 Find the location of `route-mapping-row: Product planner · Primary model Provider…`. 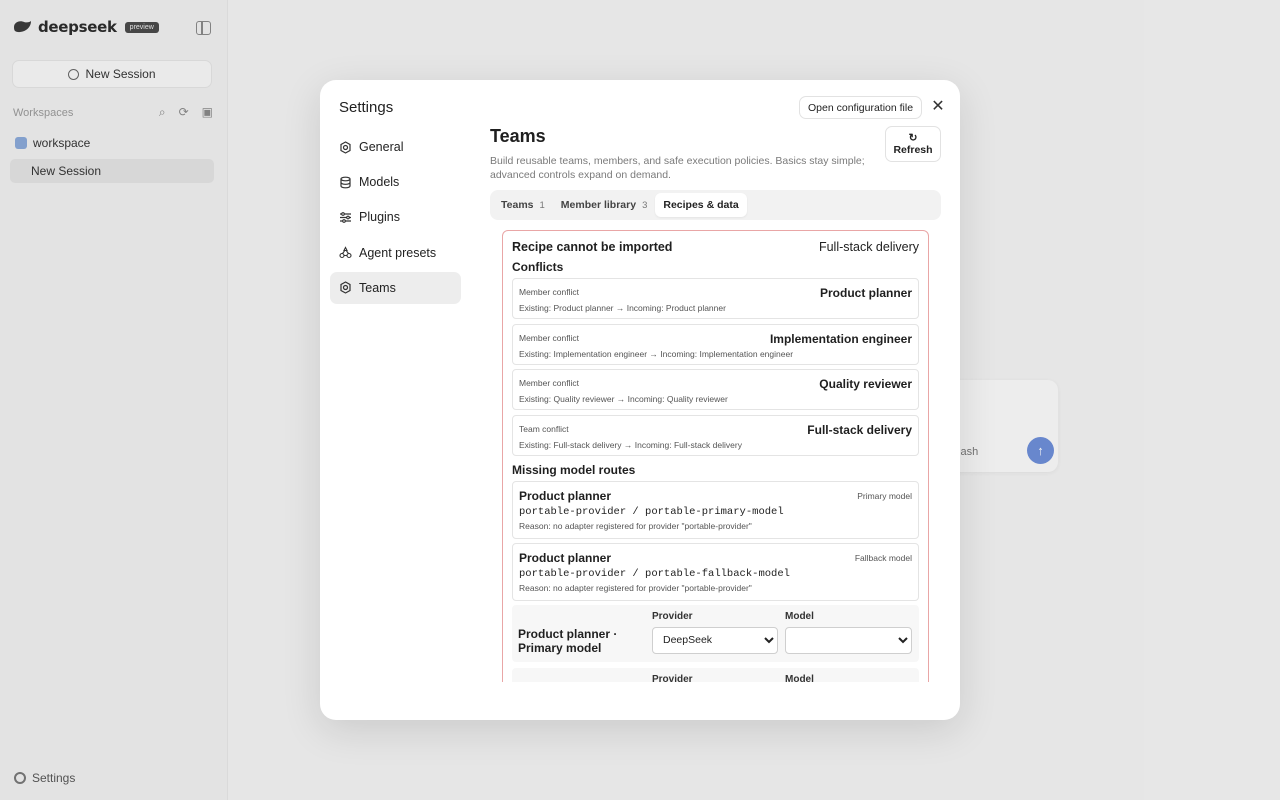

route-mapping-row: Product planner · Primary model Provider… is located at coordinates (715, 633).